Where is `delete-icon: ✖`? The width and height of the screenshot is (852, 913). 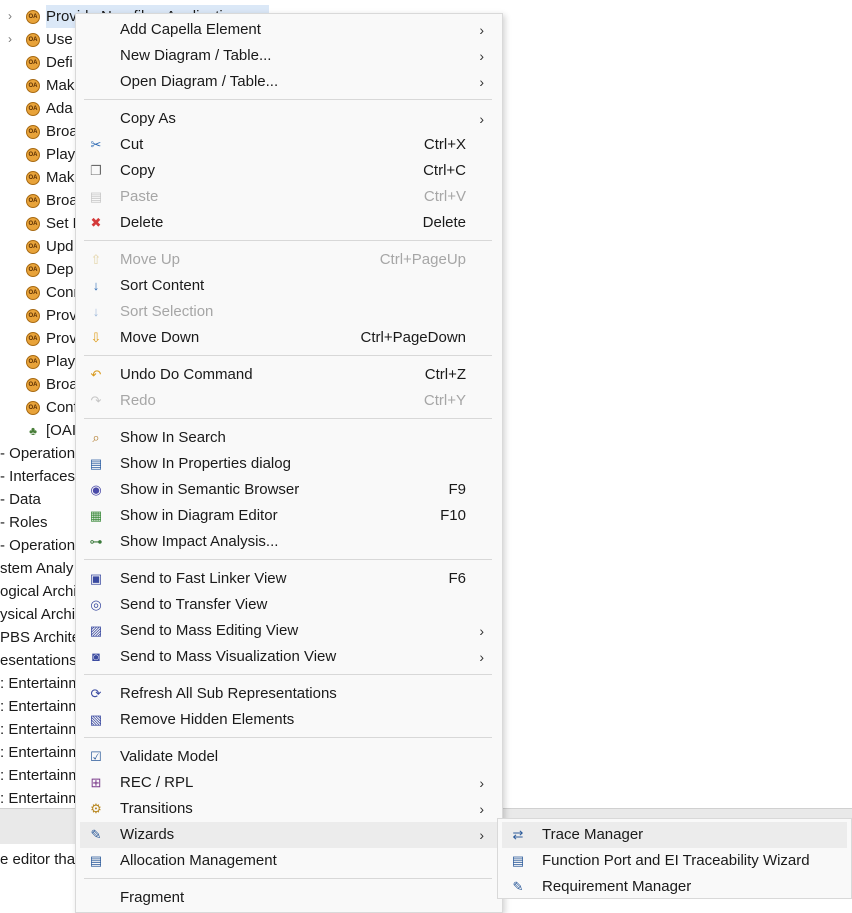
delete-icon: ✖ is located at coordinates (96, 222).